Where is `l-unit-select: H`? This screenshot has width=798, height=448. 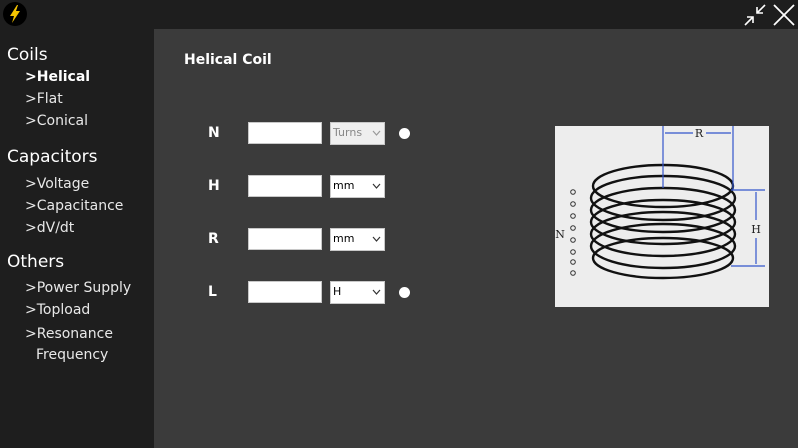 l-unit-select: H is located at coordinates (357, 292).